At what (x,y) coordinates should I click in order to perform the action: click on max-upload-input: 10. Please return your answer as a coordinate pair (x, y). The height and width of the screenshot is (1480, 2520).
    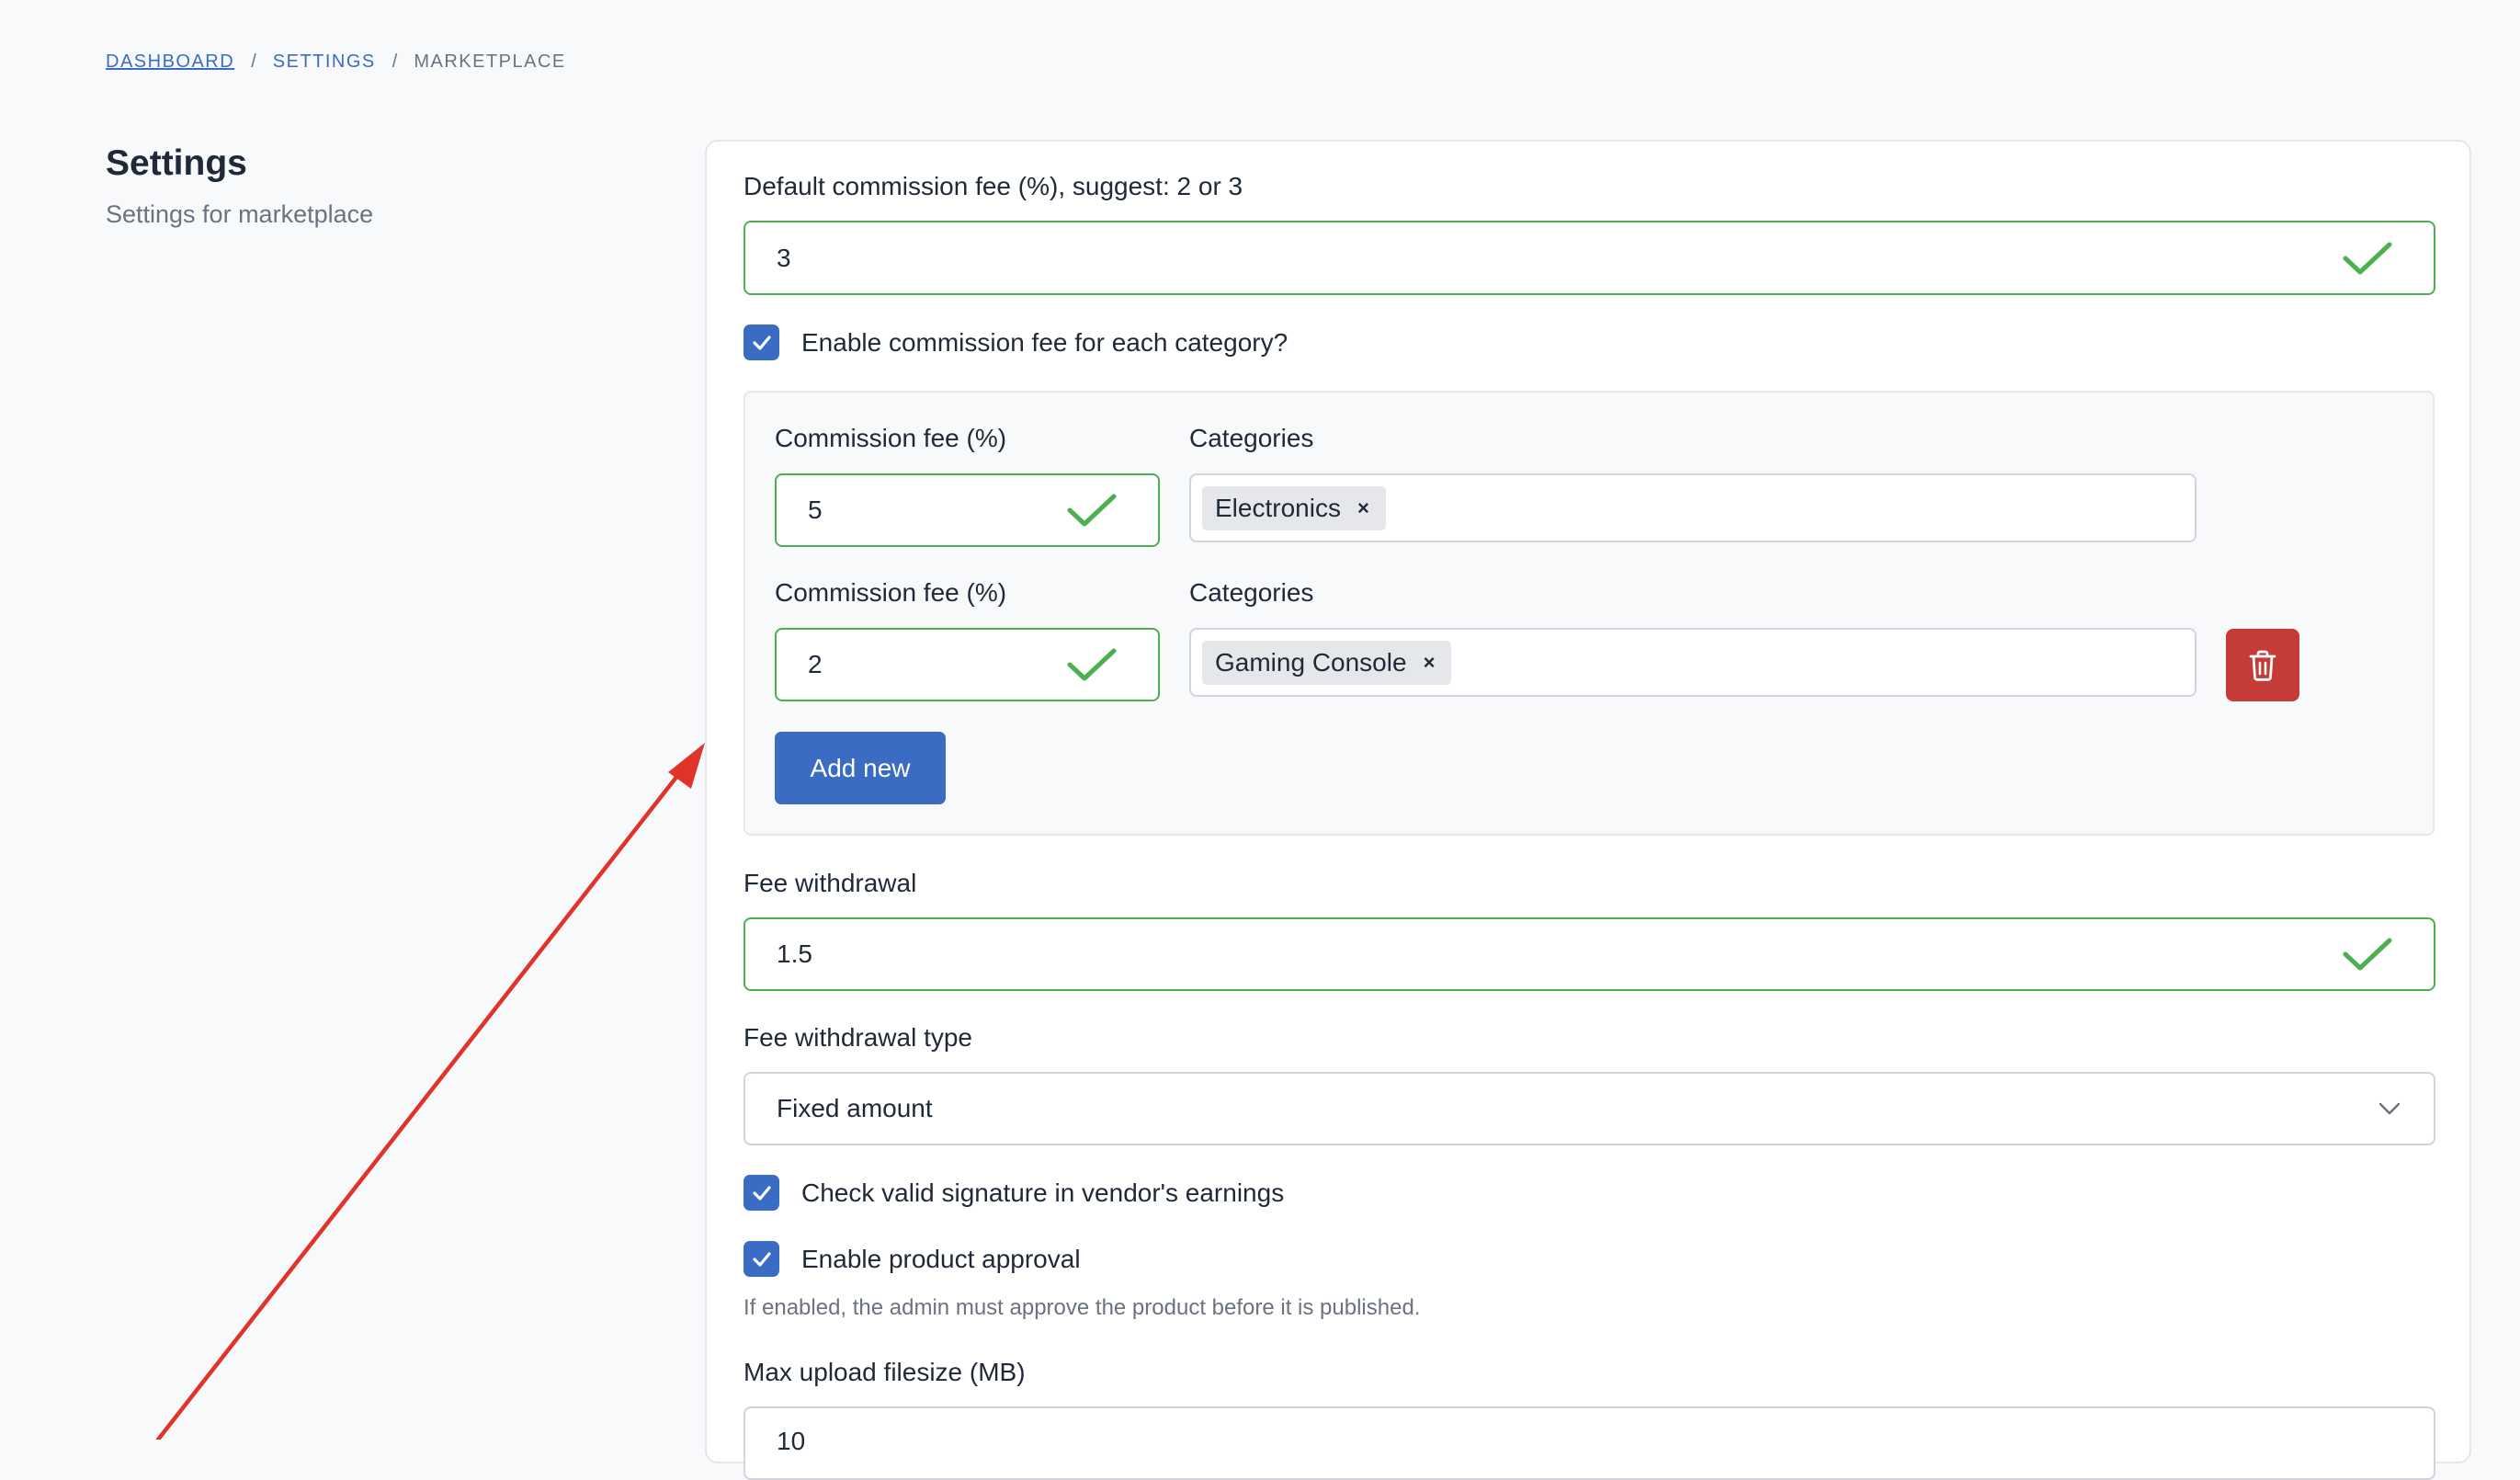
    Looking at the image, I should click on (1589, 1443).